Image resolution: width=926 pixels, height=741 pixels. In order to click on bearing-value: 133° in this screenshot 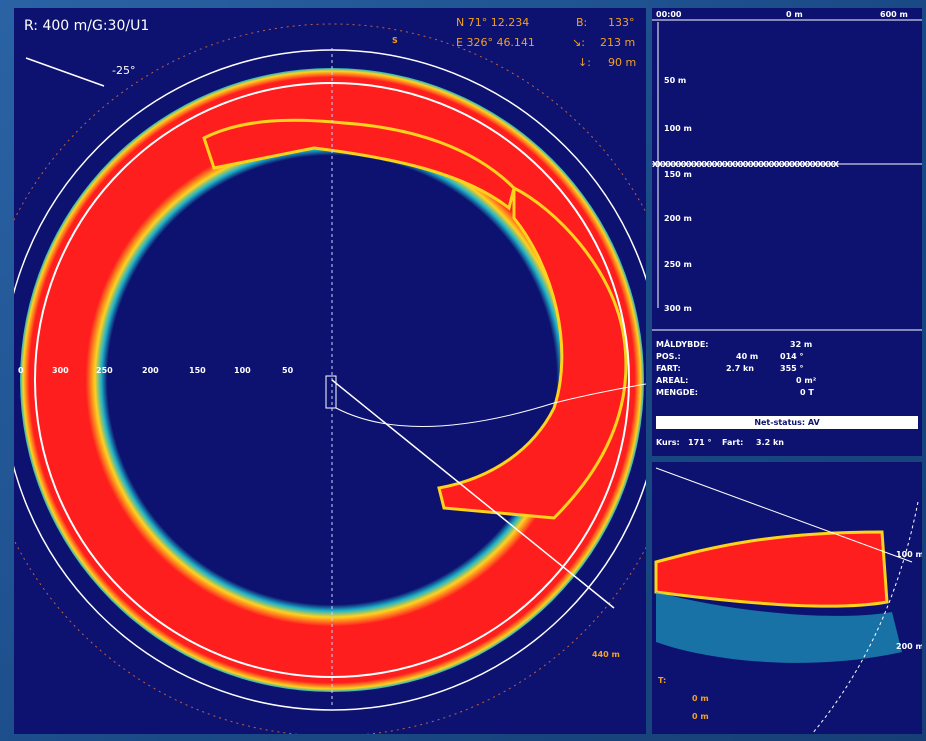, I will do `click(621, 22)`.